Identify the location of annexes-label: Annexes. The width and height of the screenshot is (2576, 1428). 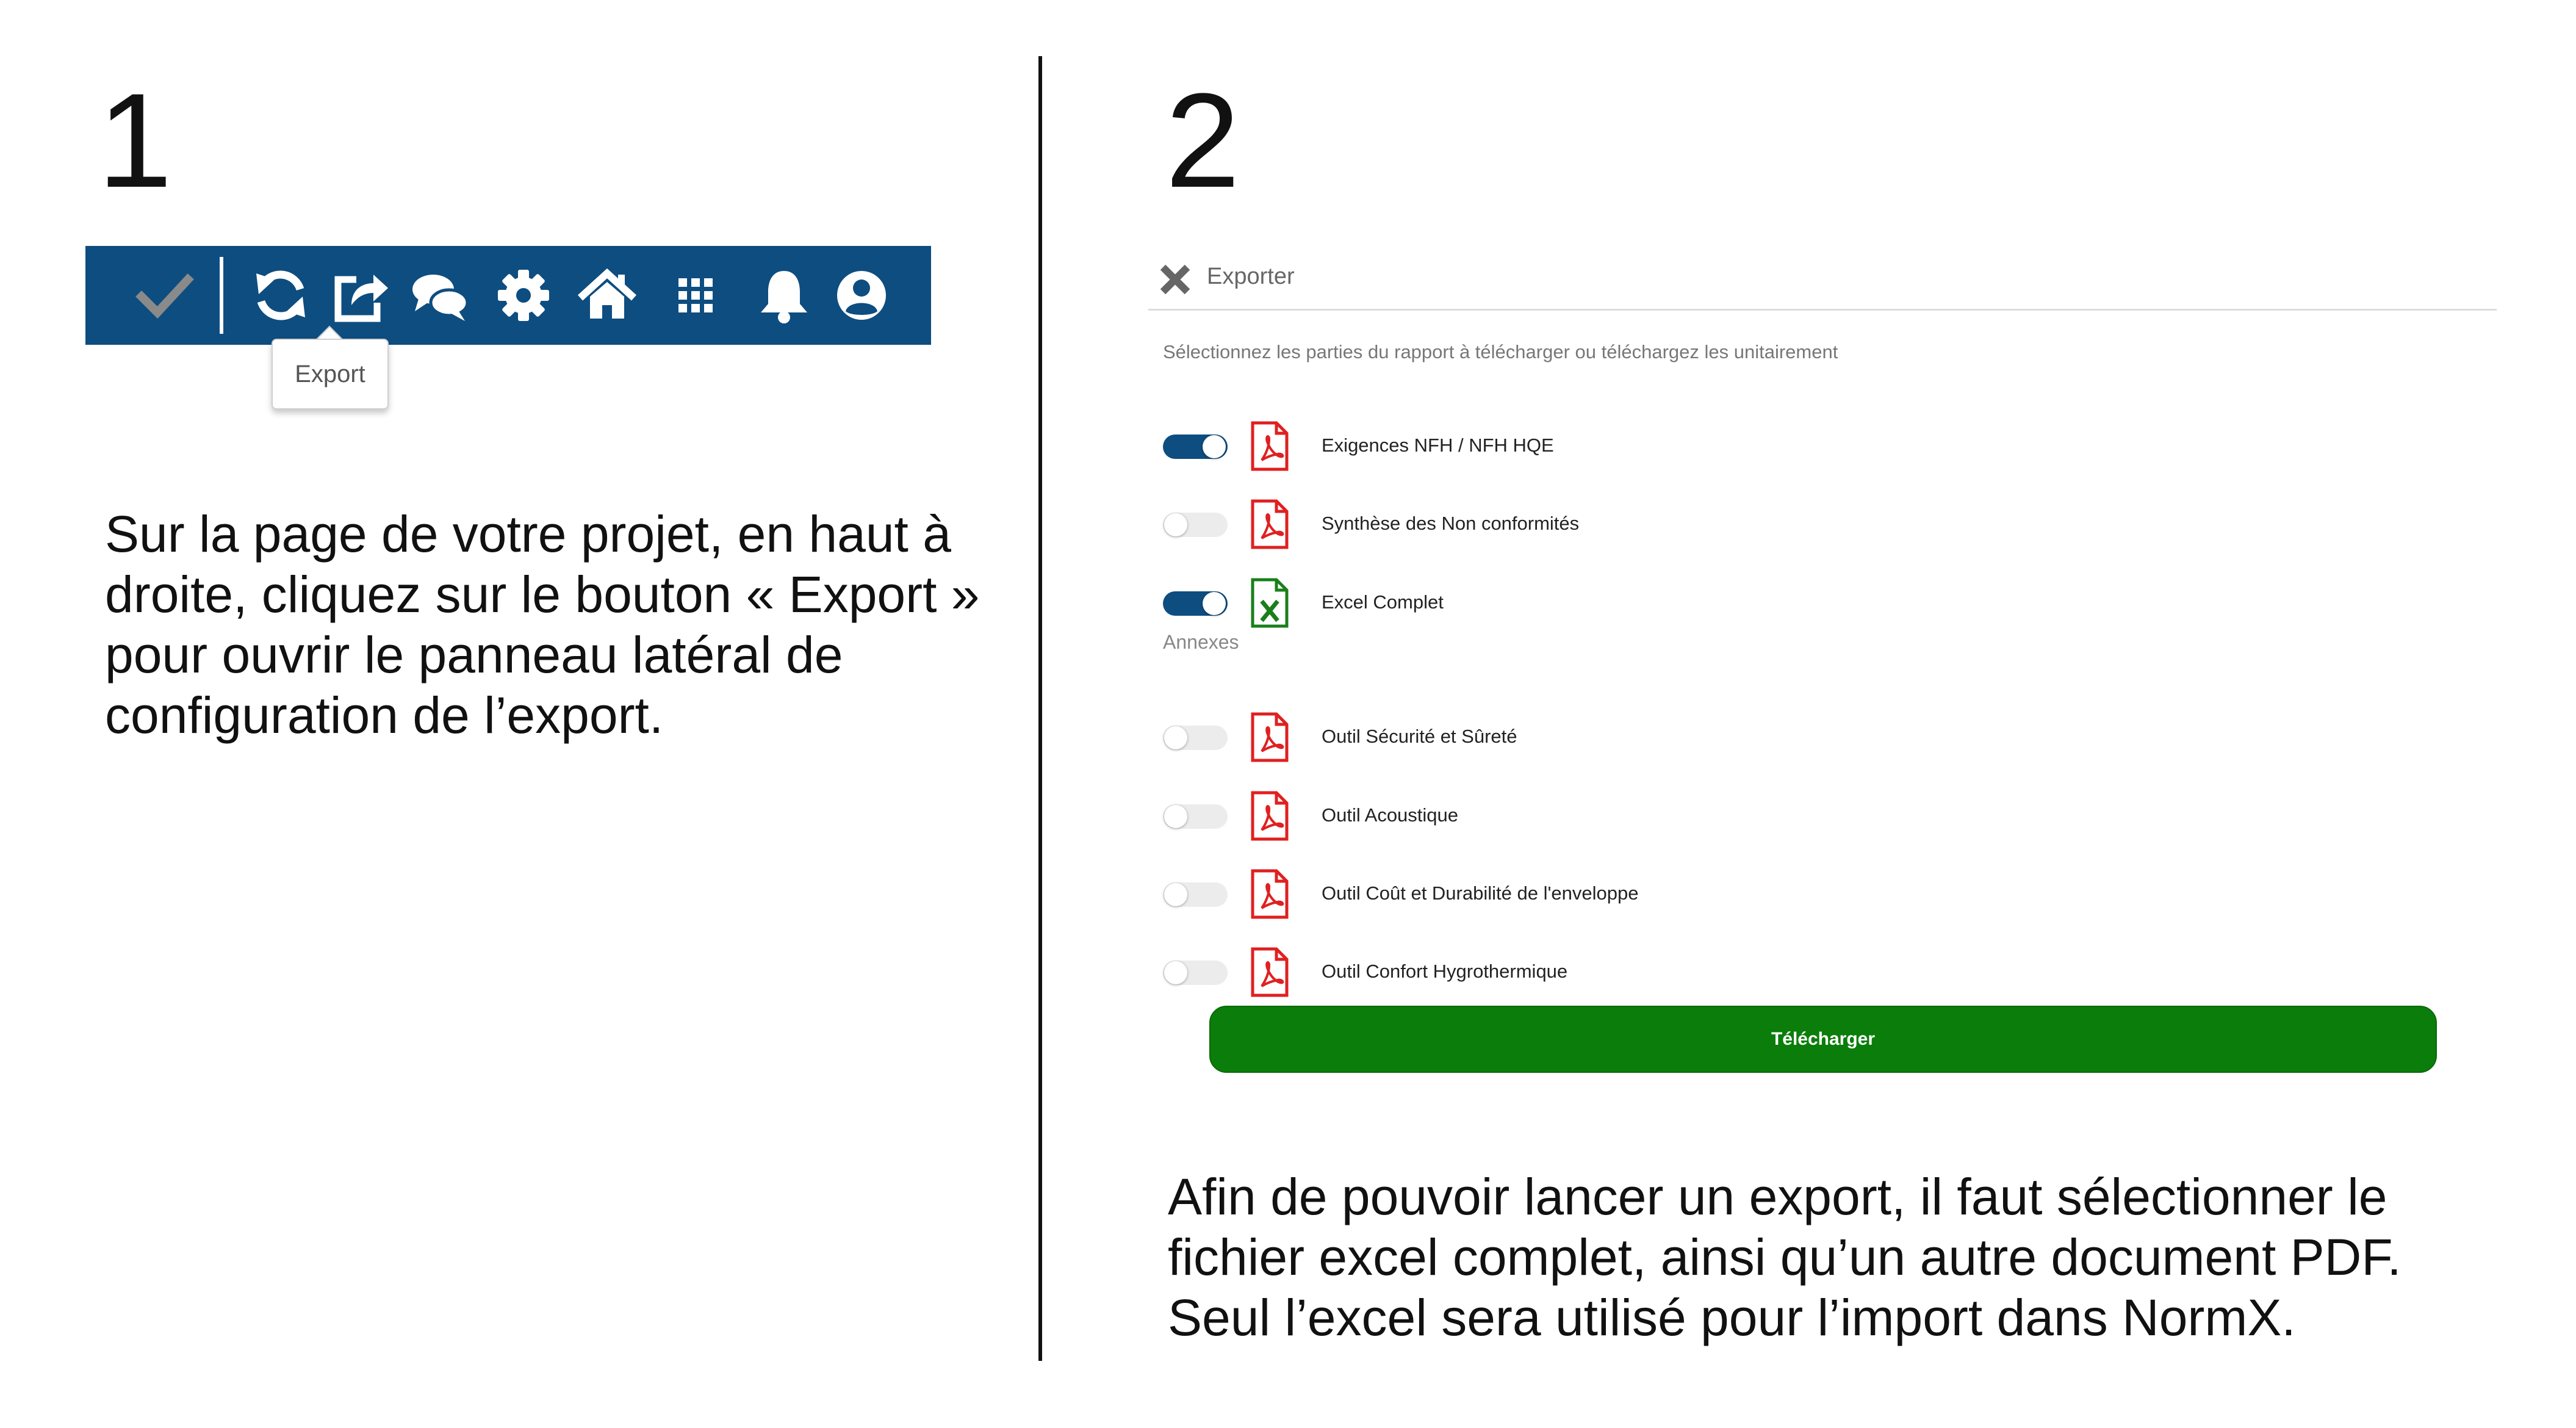
(1201, 642).